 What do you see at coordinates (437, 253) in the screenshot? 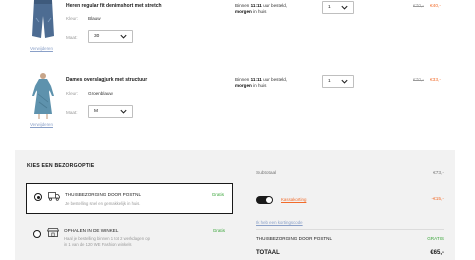
I see `total-value: €65,-` at bounding box center [437, 253].